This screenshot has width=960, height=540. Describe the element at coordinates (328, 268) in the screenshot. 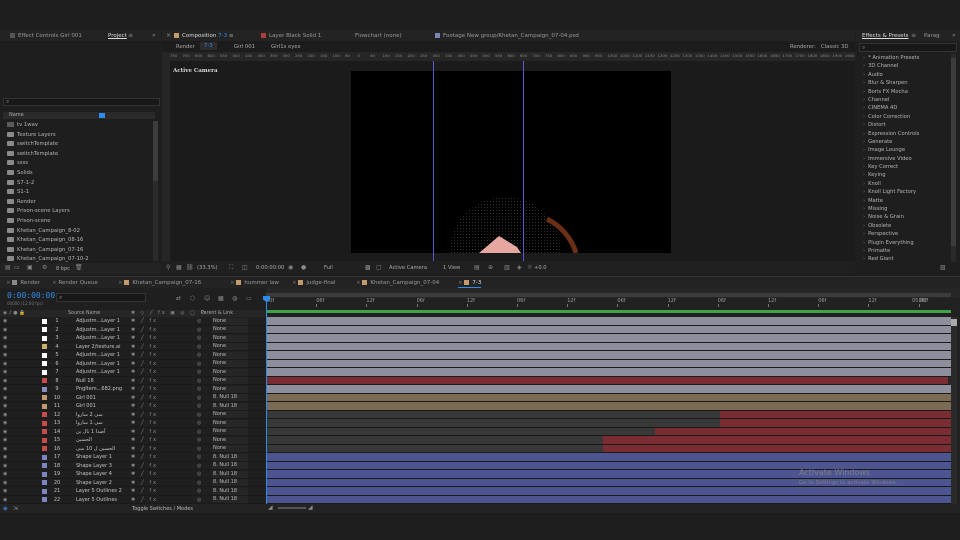

I see `resolution-dropdown: Full` at that location.